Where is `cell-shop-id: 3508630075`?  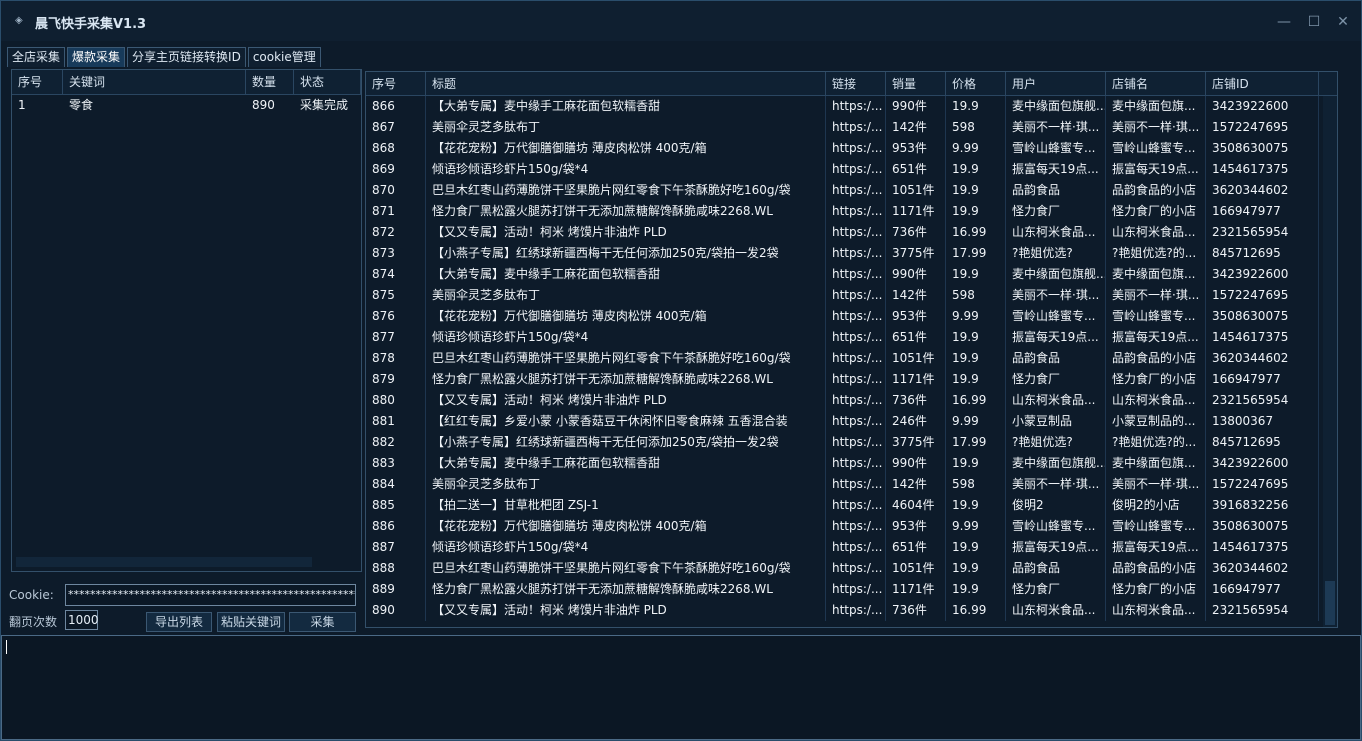
cell-shop-id: 3508630075 is located at coordinates (1262, 526).